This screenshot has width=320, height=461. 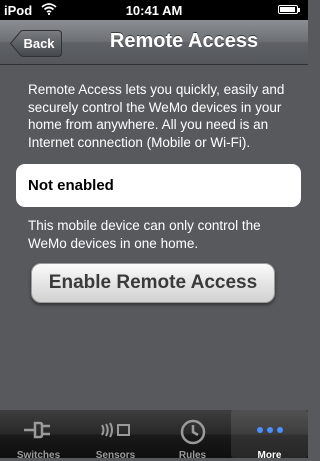 I want to click on plug-icon, so click(x=38, y=432).